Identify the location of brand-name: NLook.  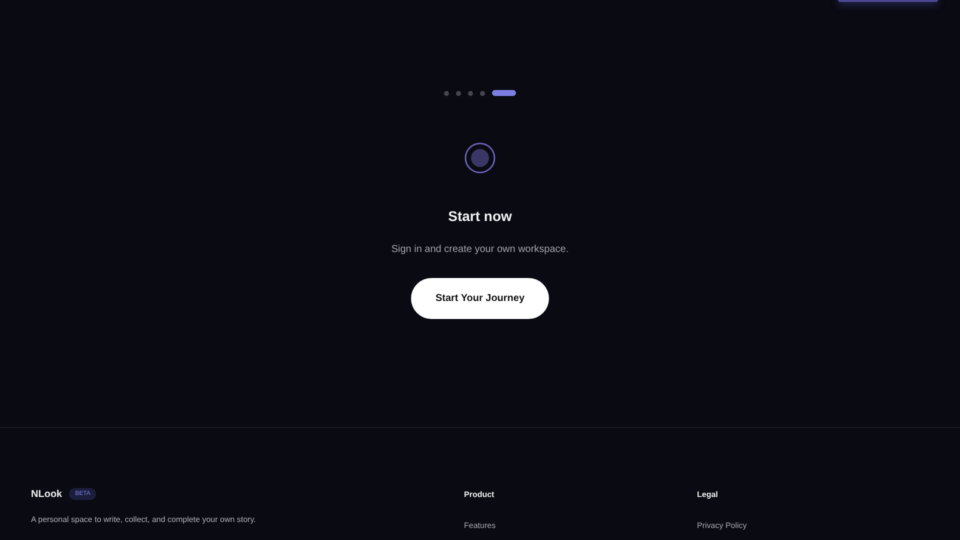
(46, 494).